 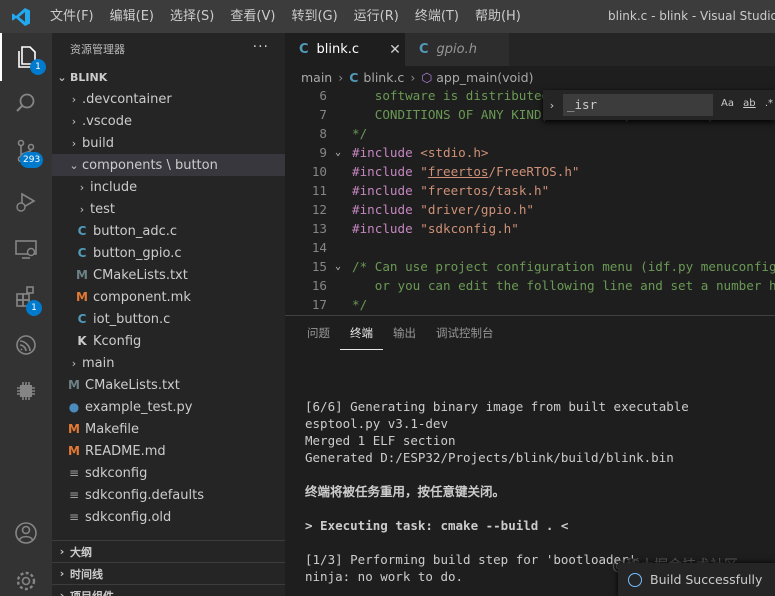 What do you see at coordinates (530, 304) in the screenshot?
I see `code-line: 17 */` at bounding box center [530, 304].